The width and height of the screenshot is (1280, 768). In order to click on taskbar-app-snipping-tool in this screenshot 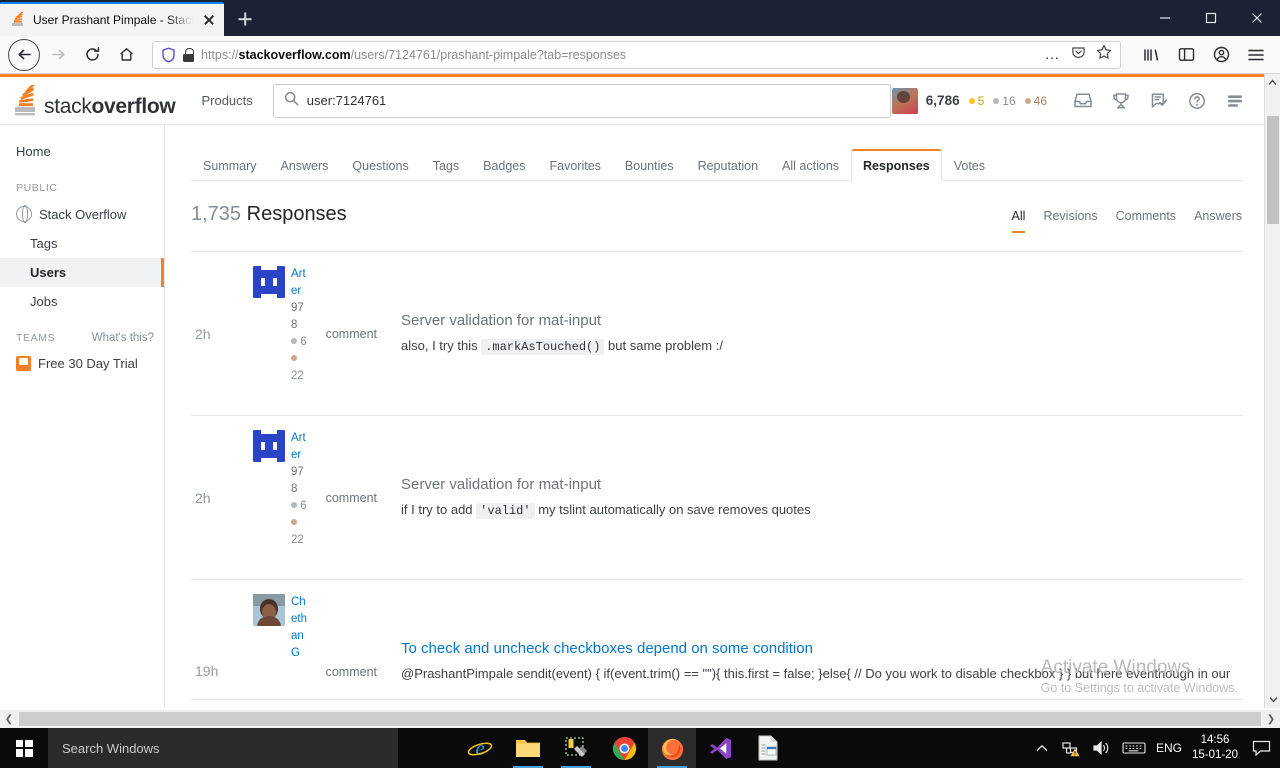, I will do `click(576, 748)`.